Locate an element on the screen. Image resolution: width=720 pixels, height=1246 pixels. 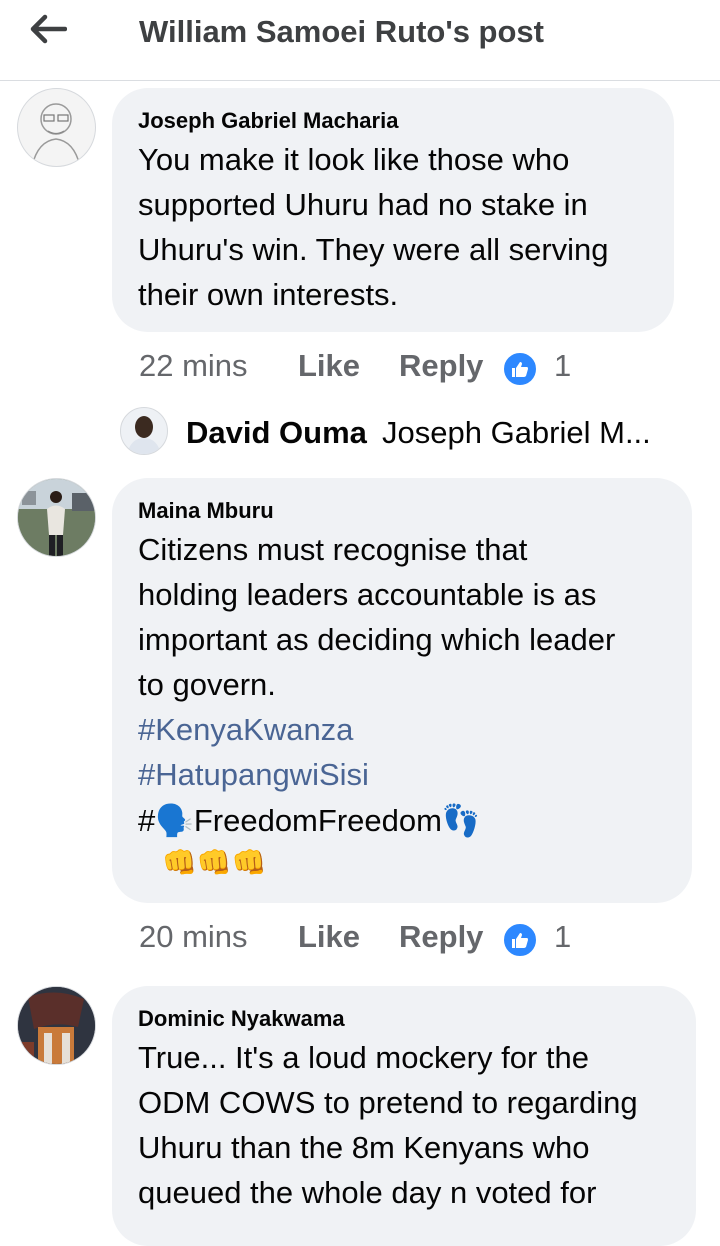
comment-text-line: Citizens must recognise that is located at coordinates (333, 549).